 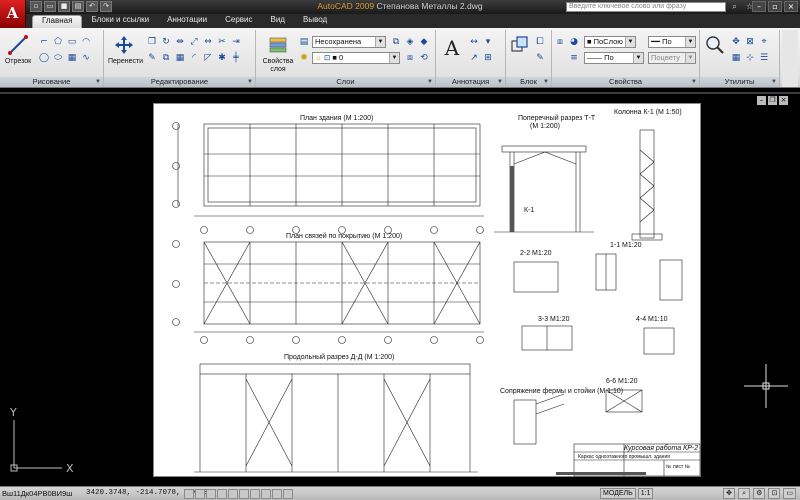 What do you see at coordinates (44, 42) in the screenshot?
I see `polyline-icon: ⌐` at bounding box center [44, 42].